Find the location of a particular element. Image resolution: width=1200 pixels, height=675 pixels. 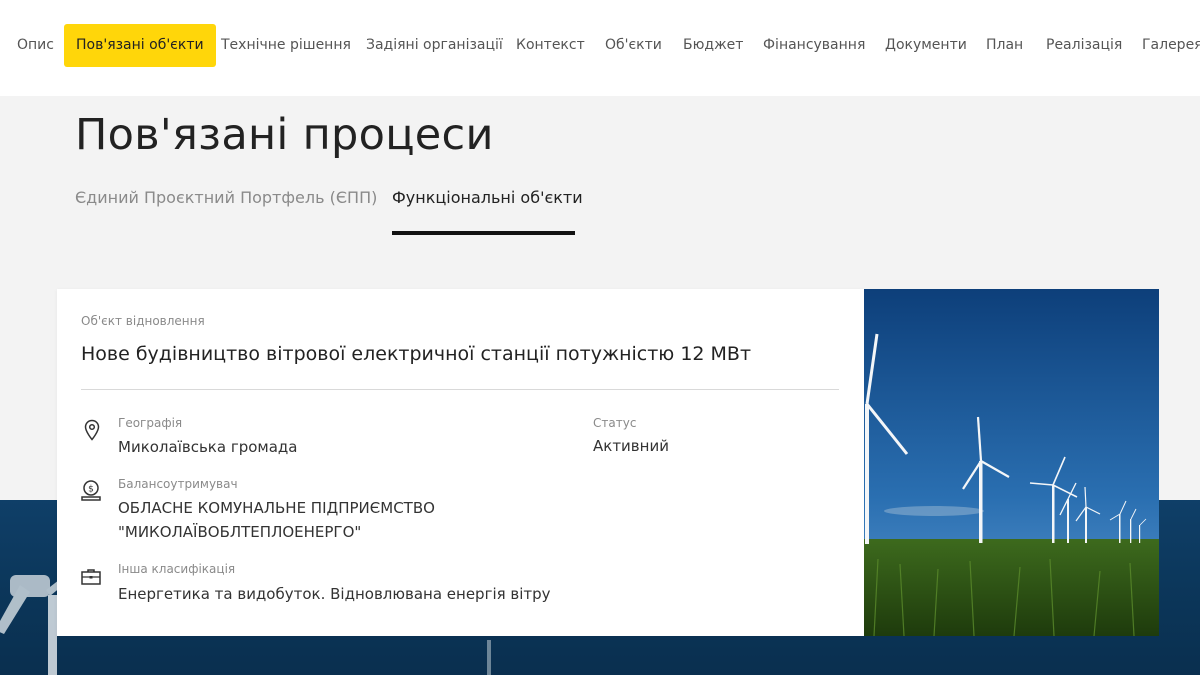

money-bag-icon: $ is located at coordinates (91, 490).